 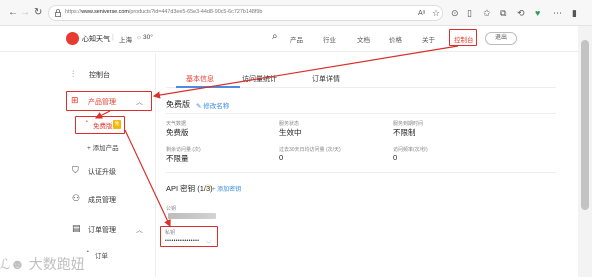 What do you see at coordinates (42, 264) in the screenshot?
I see `watermark-text: ℒ☻ 大数跑妞` at bounding box center [42, 264].